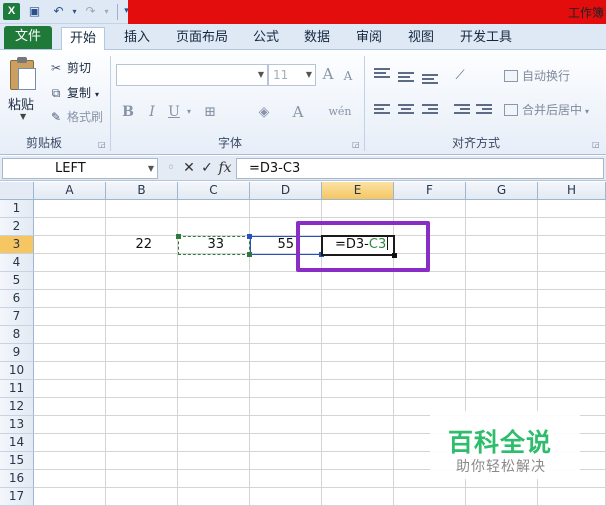 This screenshot has height=506, width=606. Describe the element at coordinates (80, 168) in the screenshot. I see `name-box: LEFT ▼` at that location.